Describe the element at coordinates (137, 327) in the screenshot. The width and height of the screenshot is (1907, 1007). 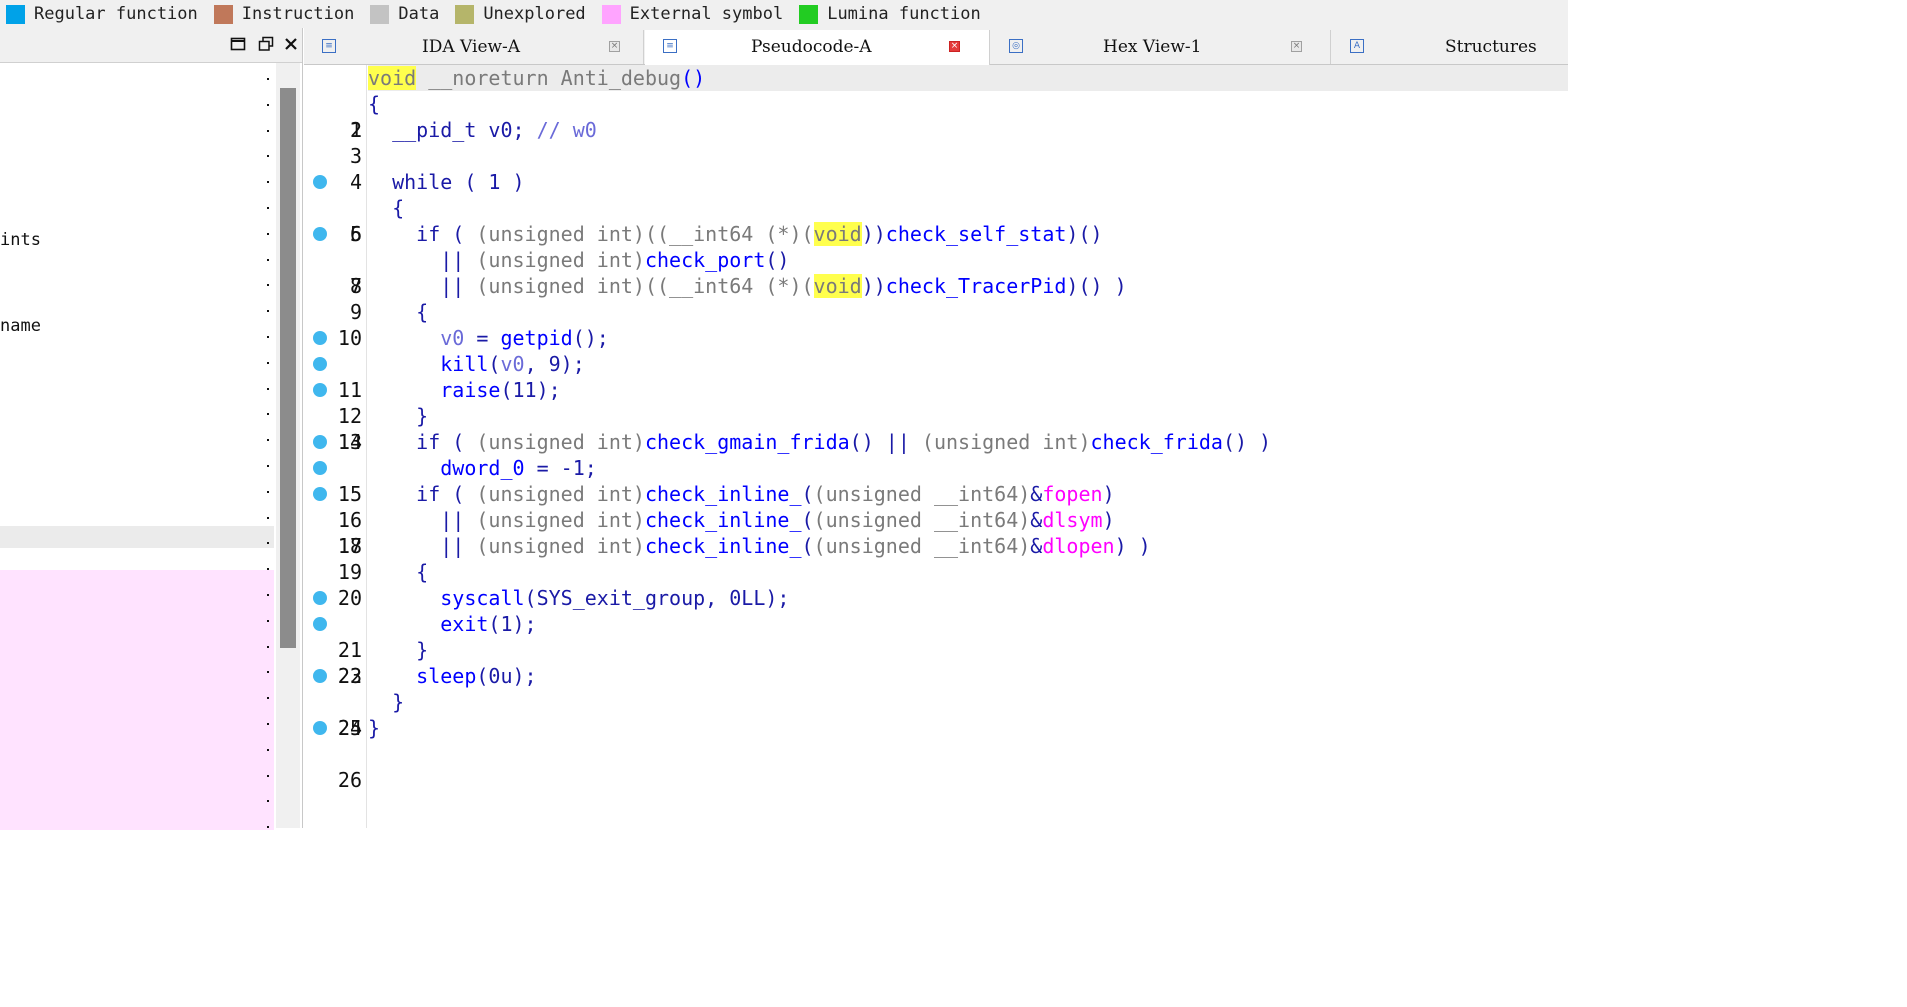
I see `list-item: name` at that location.